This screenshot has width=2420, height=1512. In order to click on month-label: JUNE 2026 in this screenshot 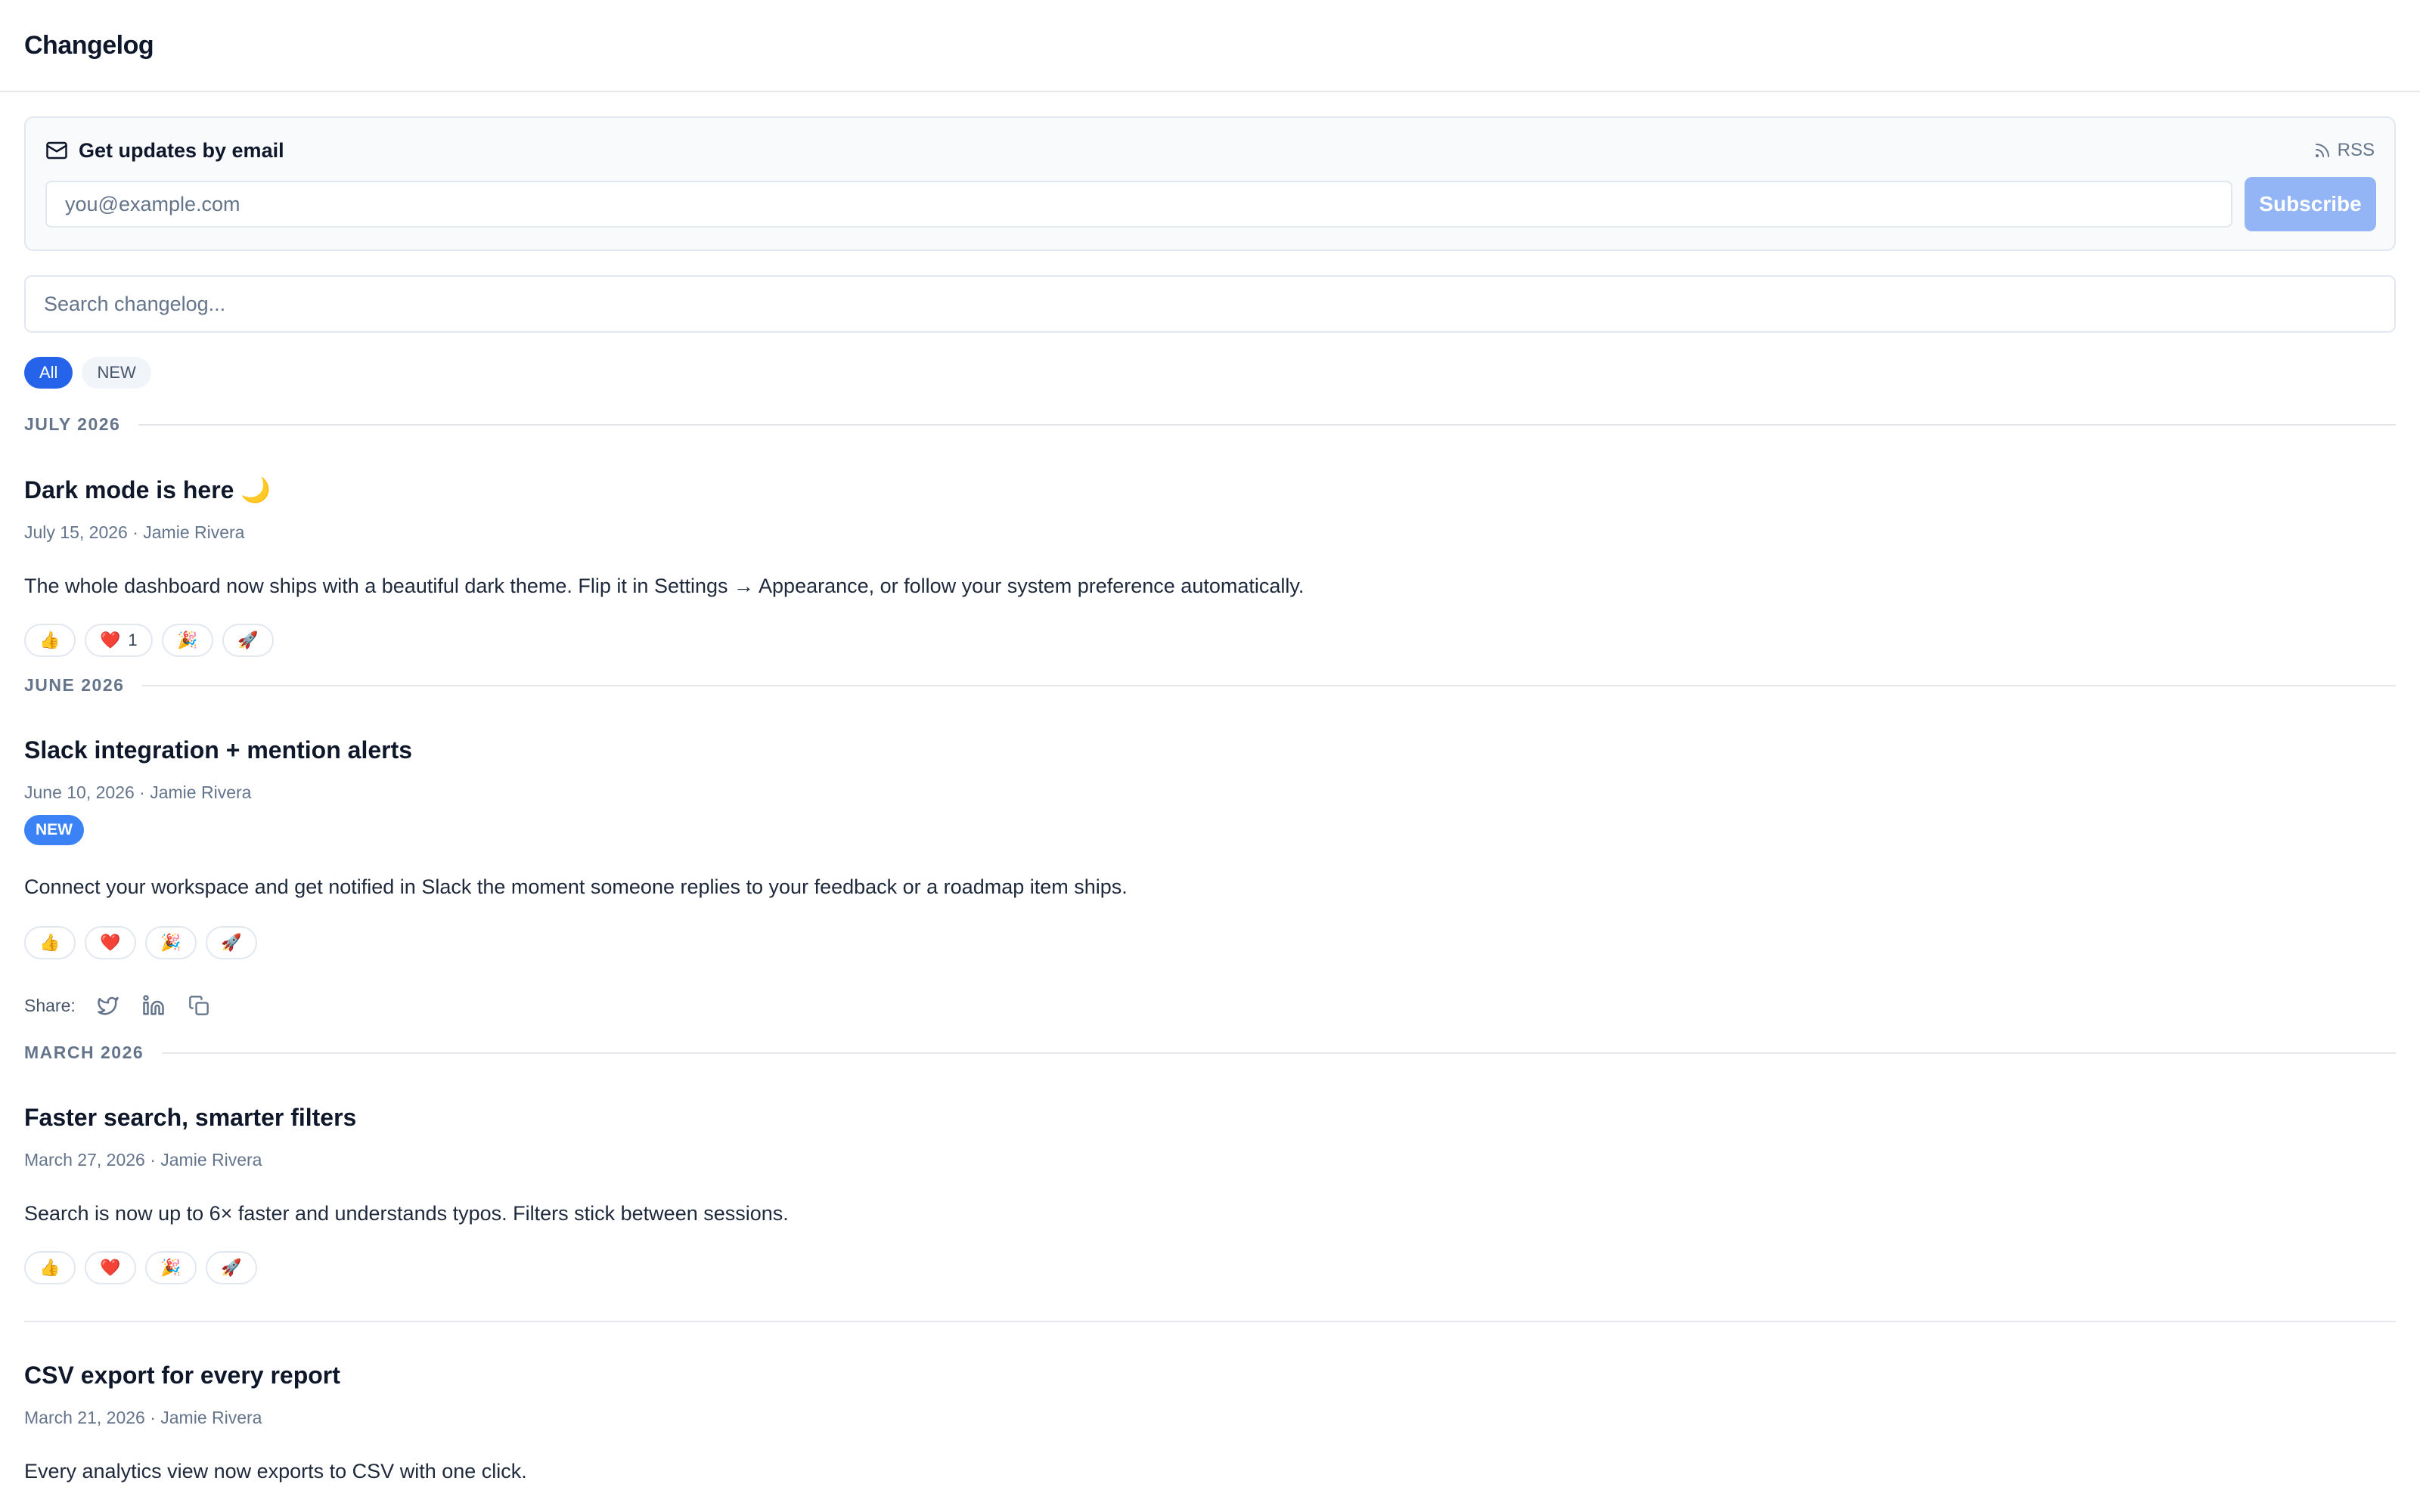, I will do `click(74, 685)`.